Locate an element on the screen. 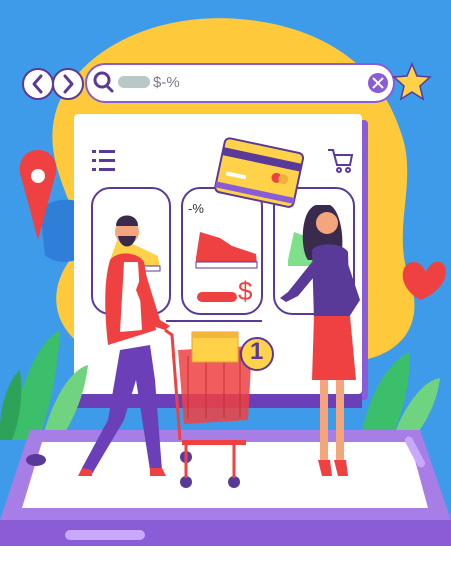 The width and height of the screenshot is (451, 571). tablet-home-bar is located at coordinates (105, 535).